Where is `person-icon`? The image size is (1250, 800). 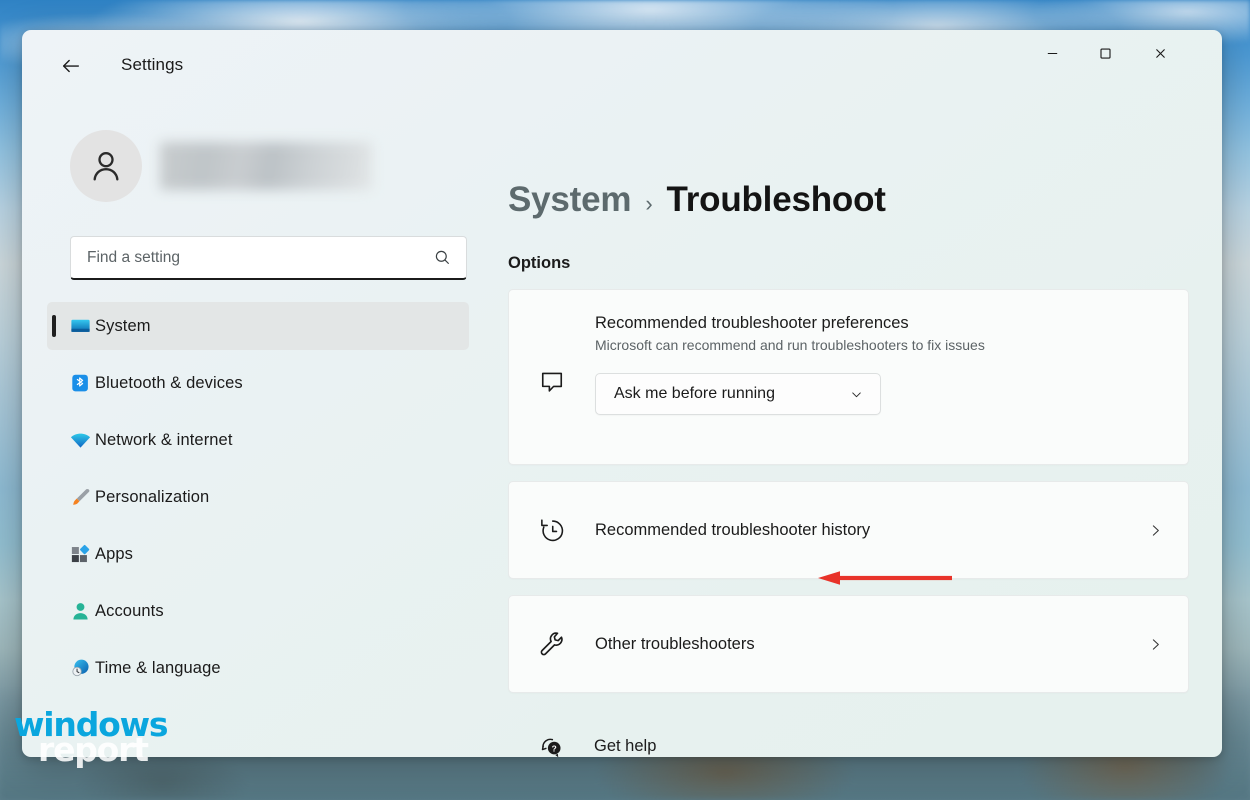 person-icon is located at coordinates (80, 611).